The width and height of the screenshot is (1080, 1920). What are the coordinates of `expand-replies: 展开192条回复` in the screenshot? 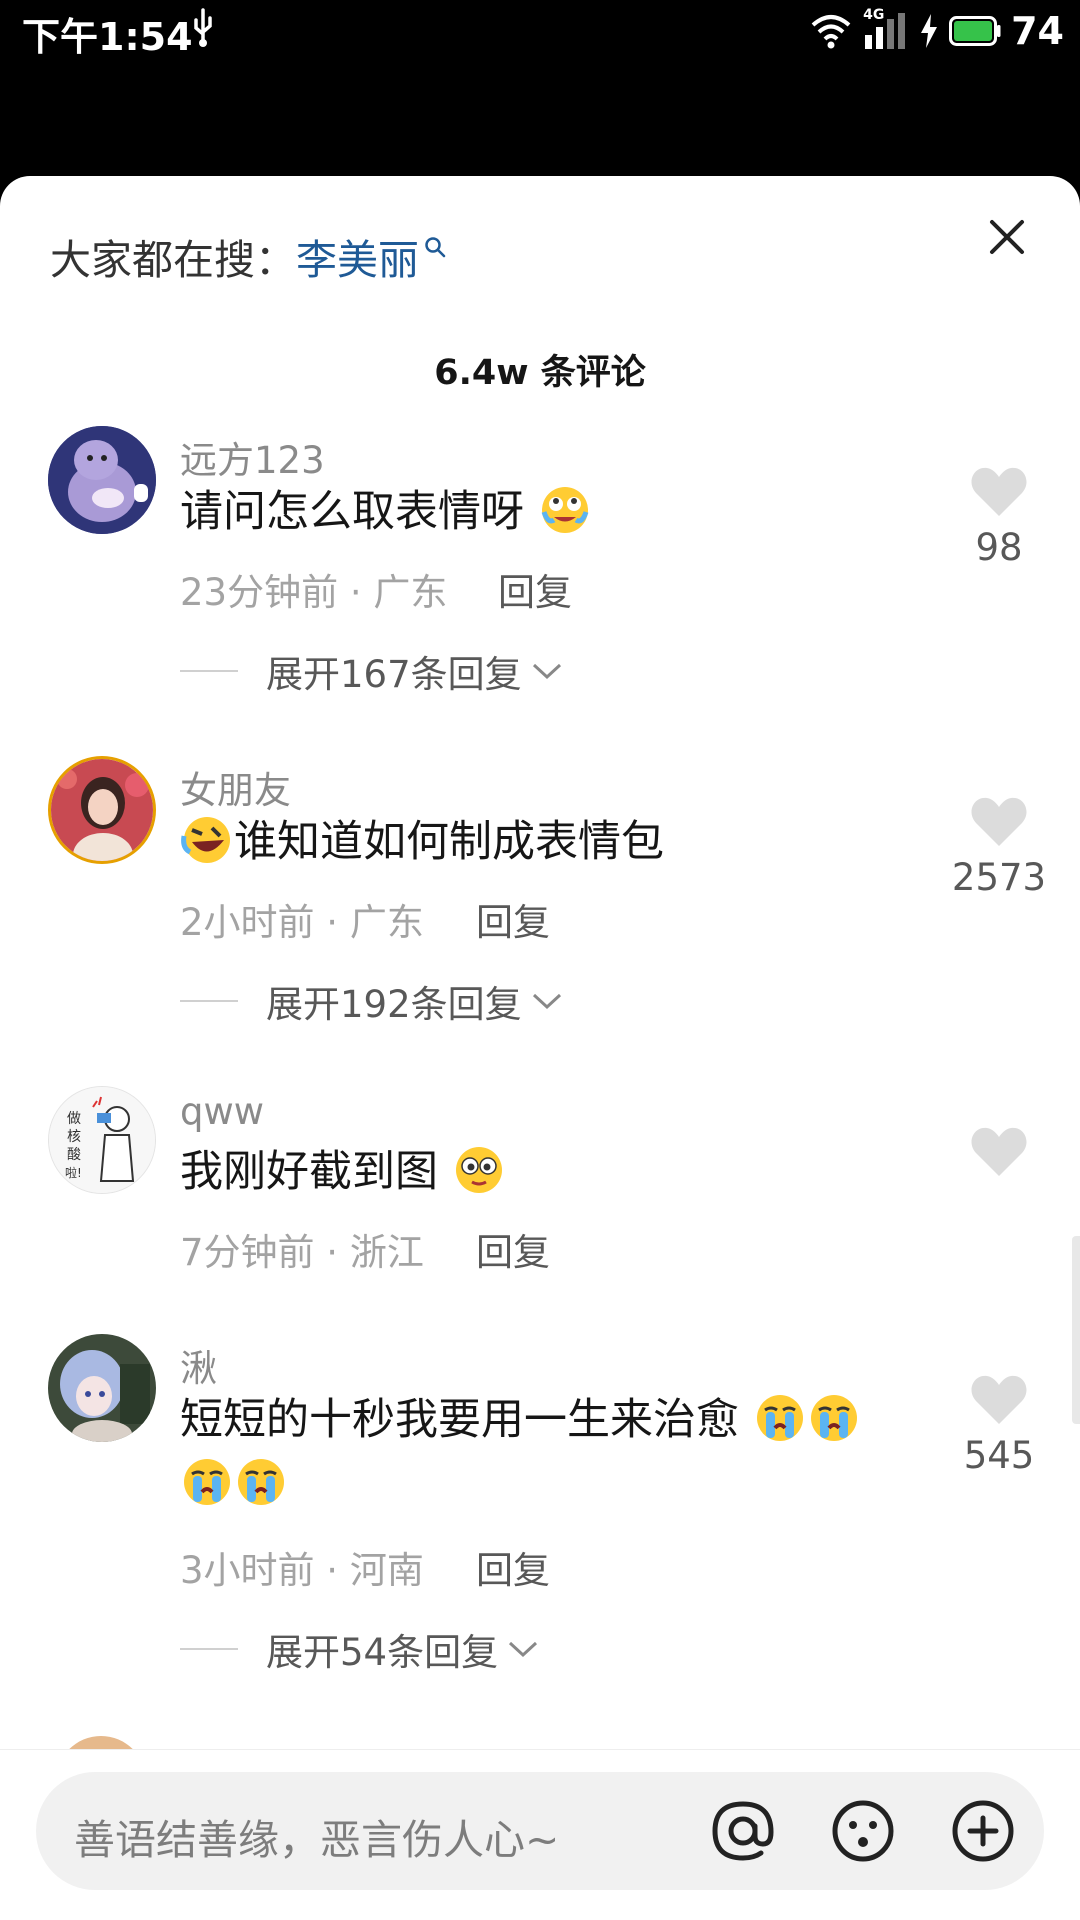 It's located at (372, 1001).